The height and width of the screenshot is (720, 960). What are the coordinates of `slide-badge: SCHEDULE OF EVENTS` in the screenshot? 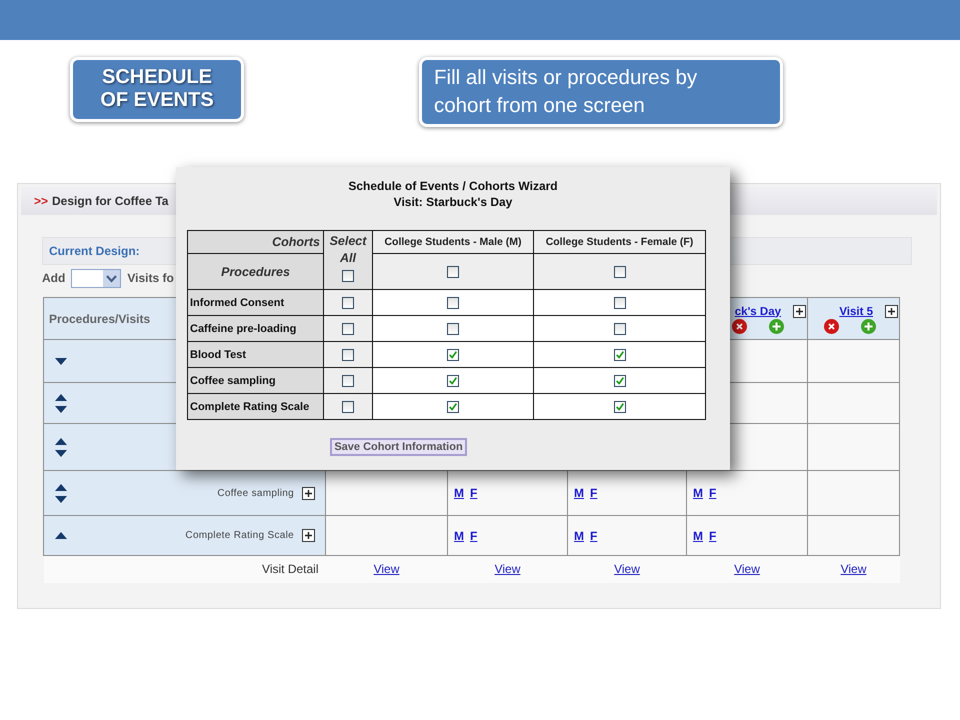 It's located at (157, 89).